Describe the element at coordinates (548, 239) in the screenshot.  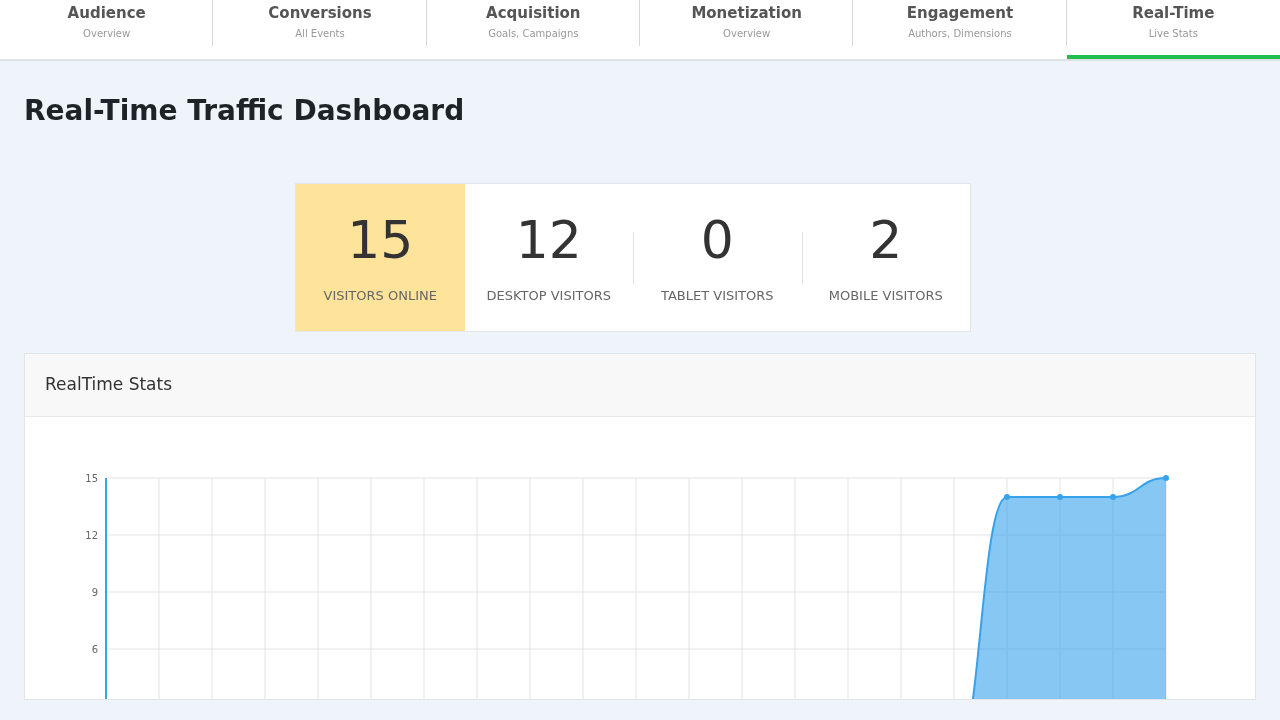
I see `stat-value: 12` at that location.